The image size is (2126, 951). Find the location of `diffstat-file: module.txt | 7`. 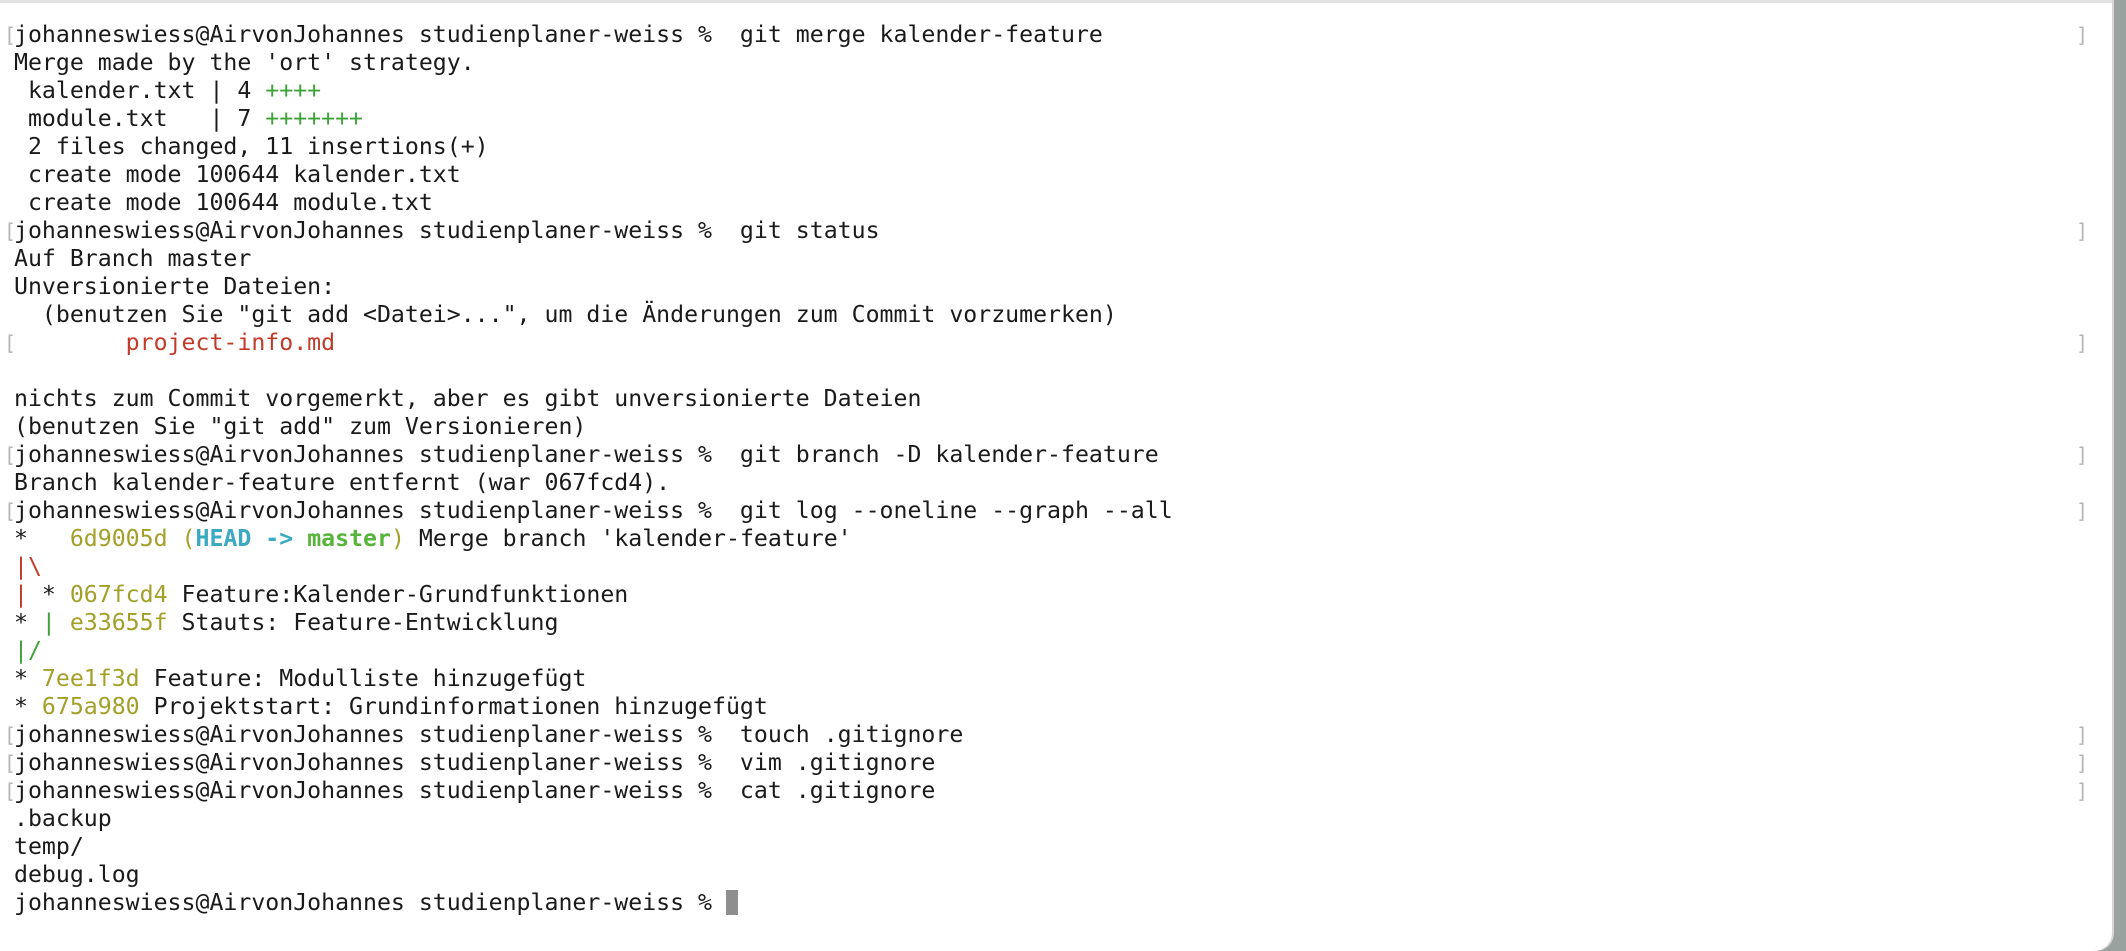

diffstat-file: module.txt | 7 is located at coordinates (140, 118).